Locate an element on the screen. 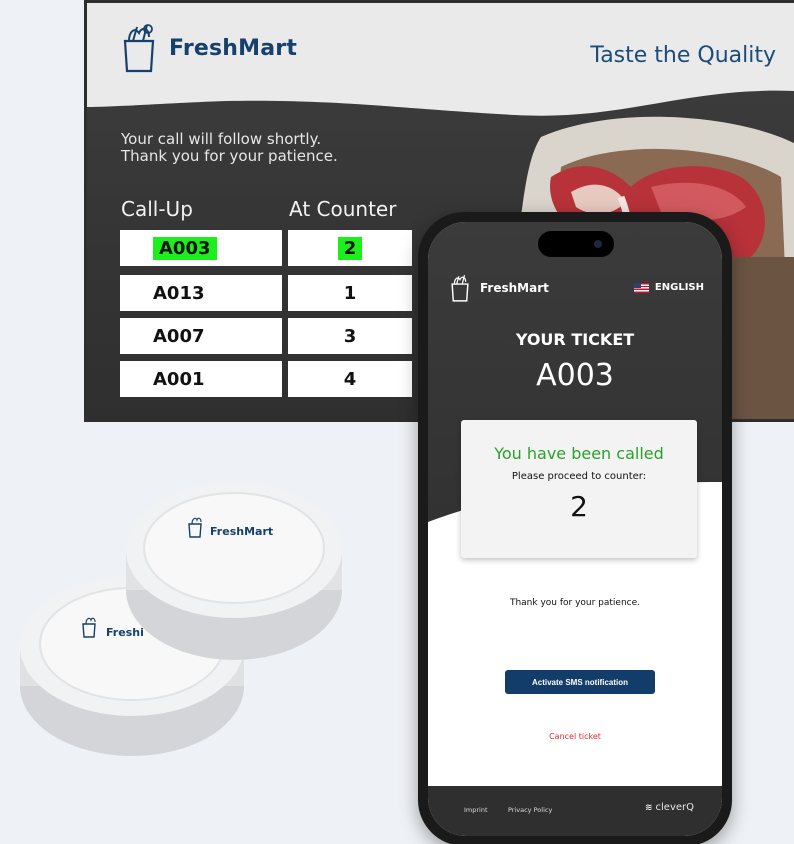  cleverq-logo: ≋ cleverQ is located at coordinates (669, 807).